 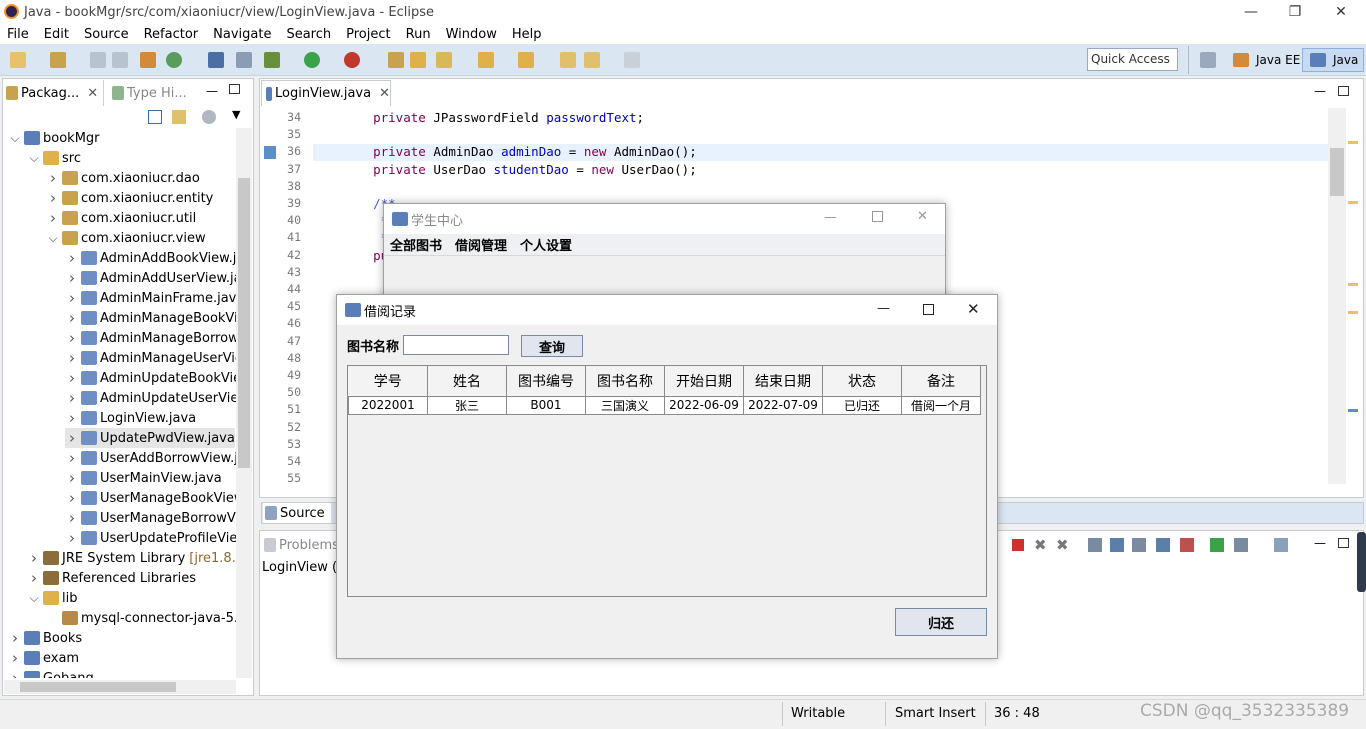 I want to click on save-icon, so click(x=98, y=60).